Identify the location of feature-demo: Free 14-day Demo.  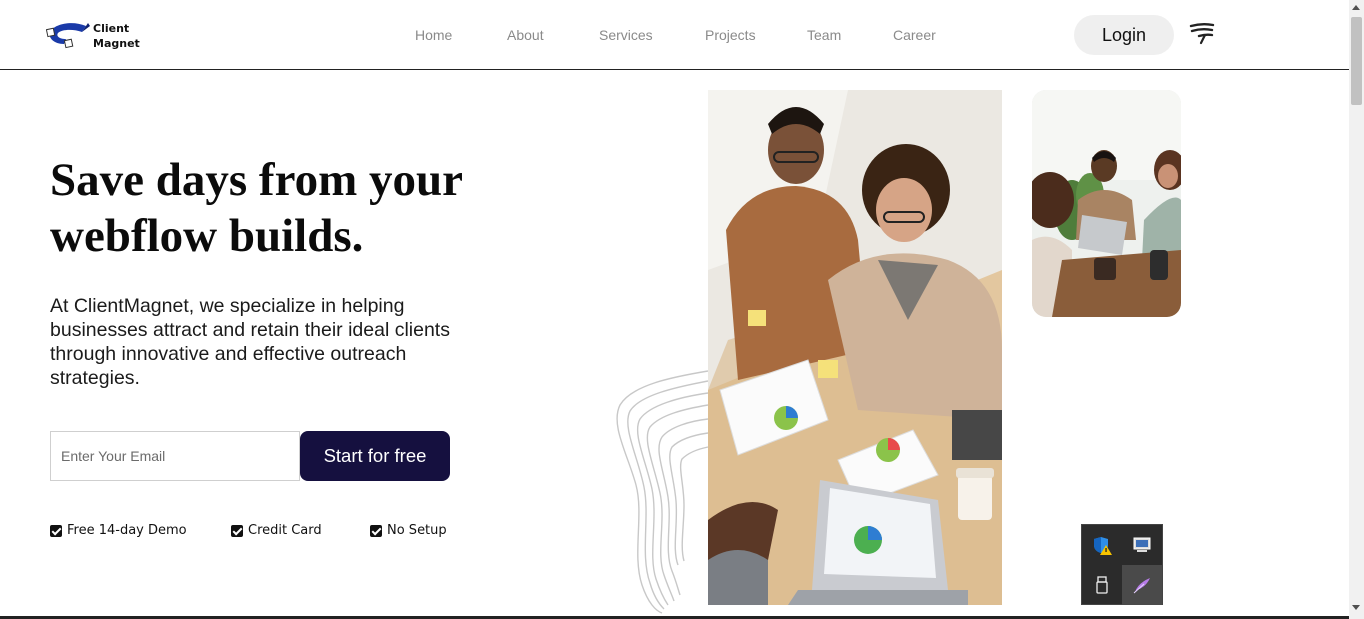
(118, 530).